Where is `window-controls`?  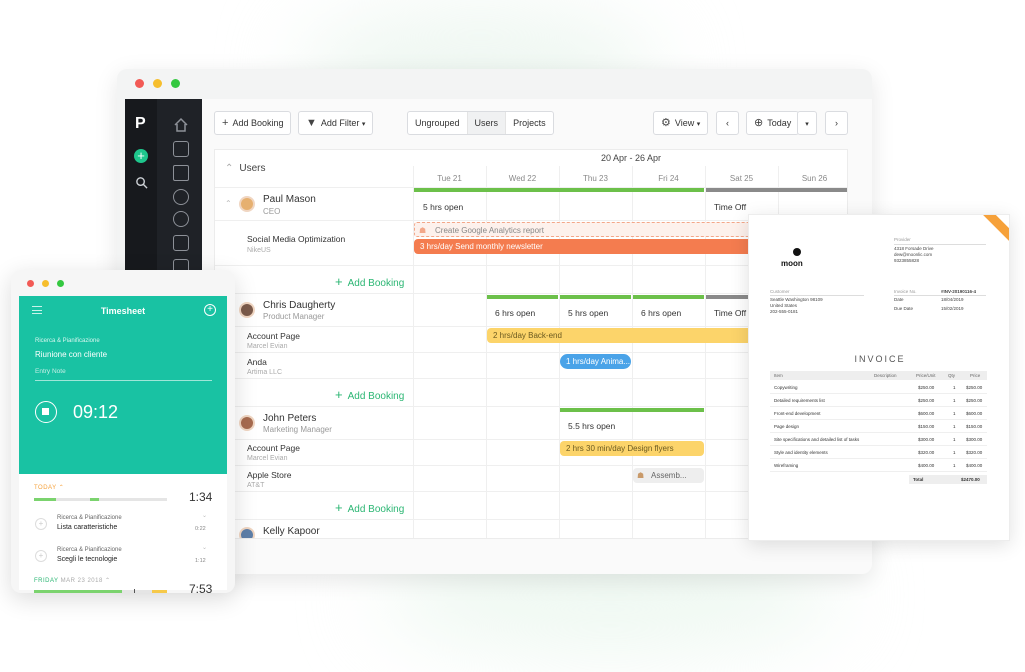 window-controls is located at coordinates (157, 83).